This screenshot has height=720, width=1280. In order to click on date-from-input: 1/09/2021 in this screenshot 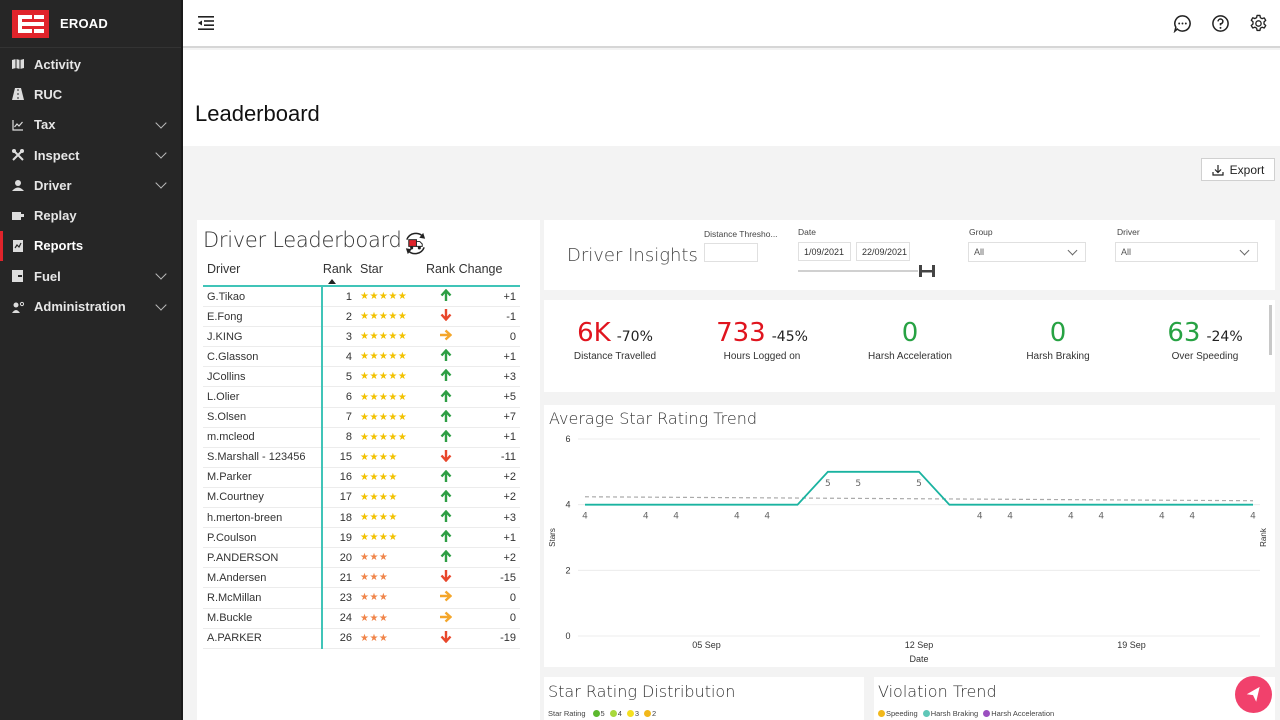, I will do `click(824, 251)`.